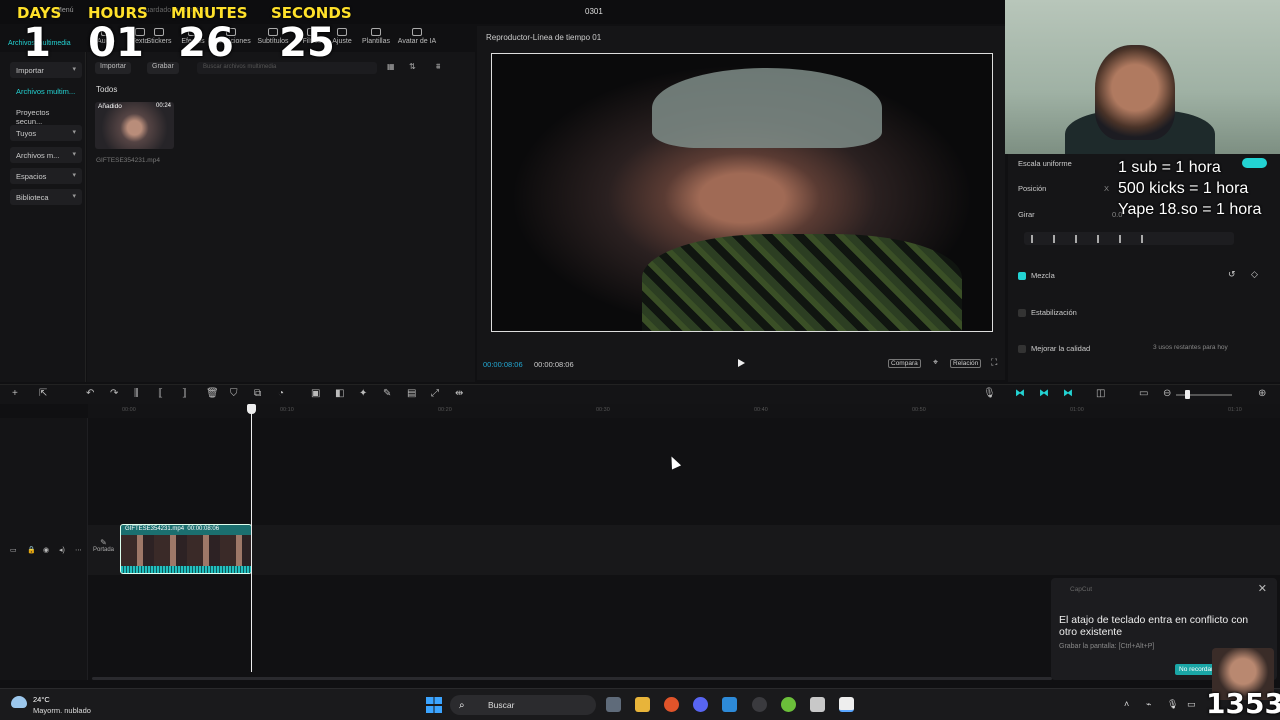 This screenshot has height=720, width=1280. Describe the element at coordinates (160, 394) in the screenshot. I see `split-left-icon: ⟦` at that location.